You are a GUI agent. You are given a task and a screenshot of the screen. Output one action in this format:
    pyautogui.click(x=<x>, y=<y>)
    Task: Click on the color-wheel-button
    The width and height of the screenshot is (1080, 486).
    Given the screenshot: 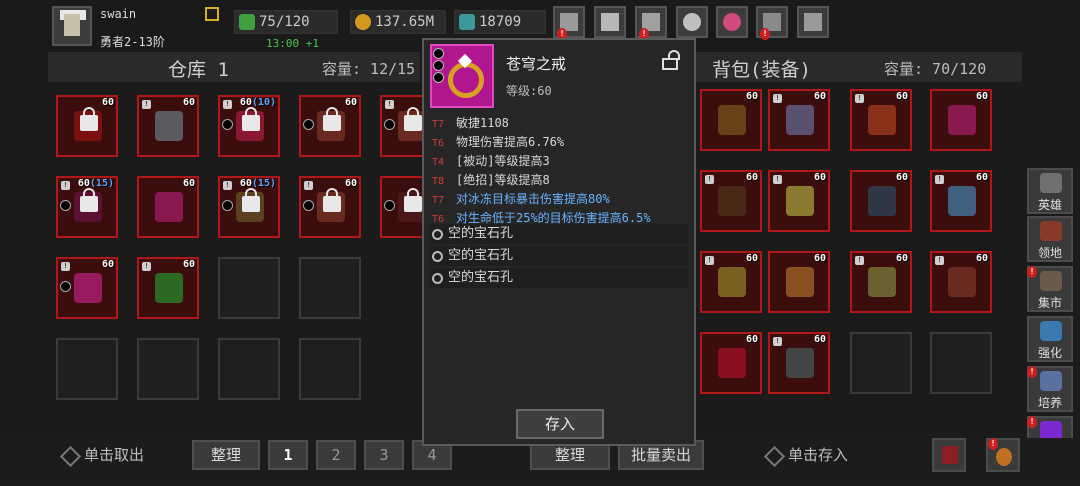 What is the action you would take?
    pyautogui.click(x=732, y=22)
    